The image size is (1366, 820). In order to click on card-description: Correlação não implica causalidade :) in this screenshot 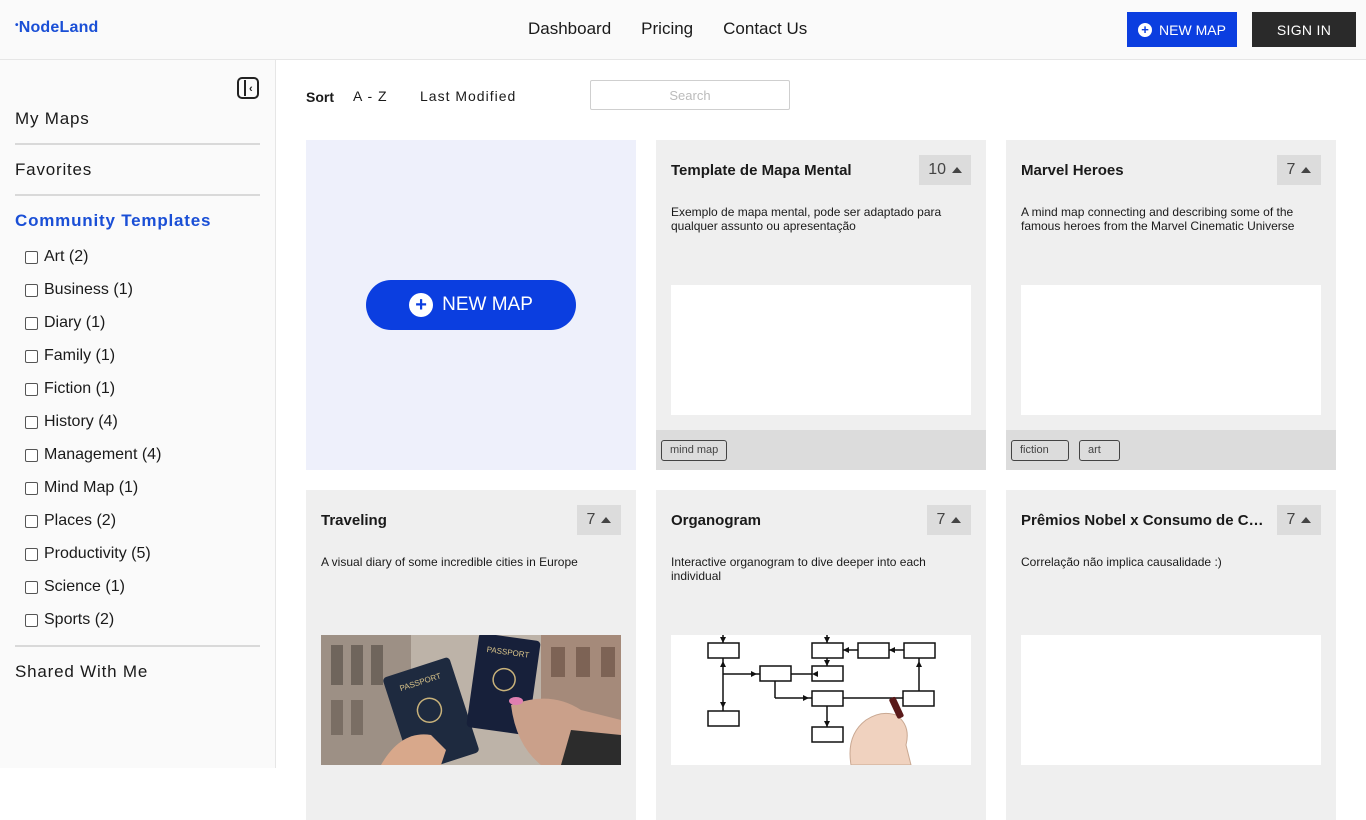, I will do `click(1121, 562)`.